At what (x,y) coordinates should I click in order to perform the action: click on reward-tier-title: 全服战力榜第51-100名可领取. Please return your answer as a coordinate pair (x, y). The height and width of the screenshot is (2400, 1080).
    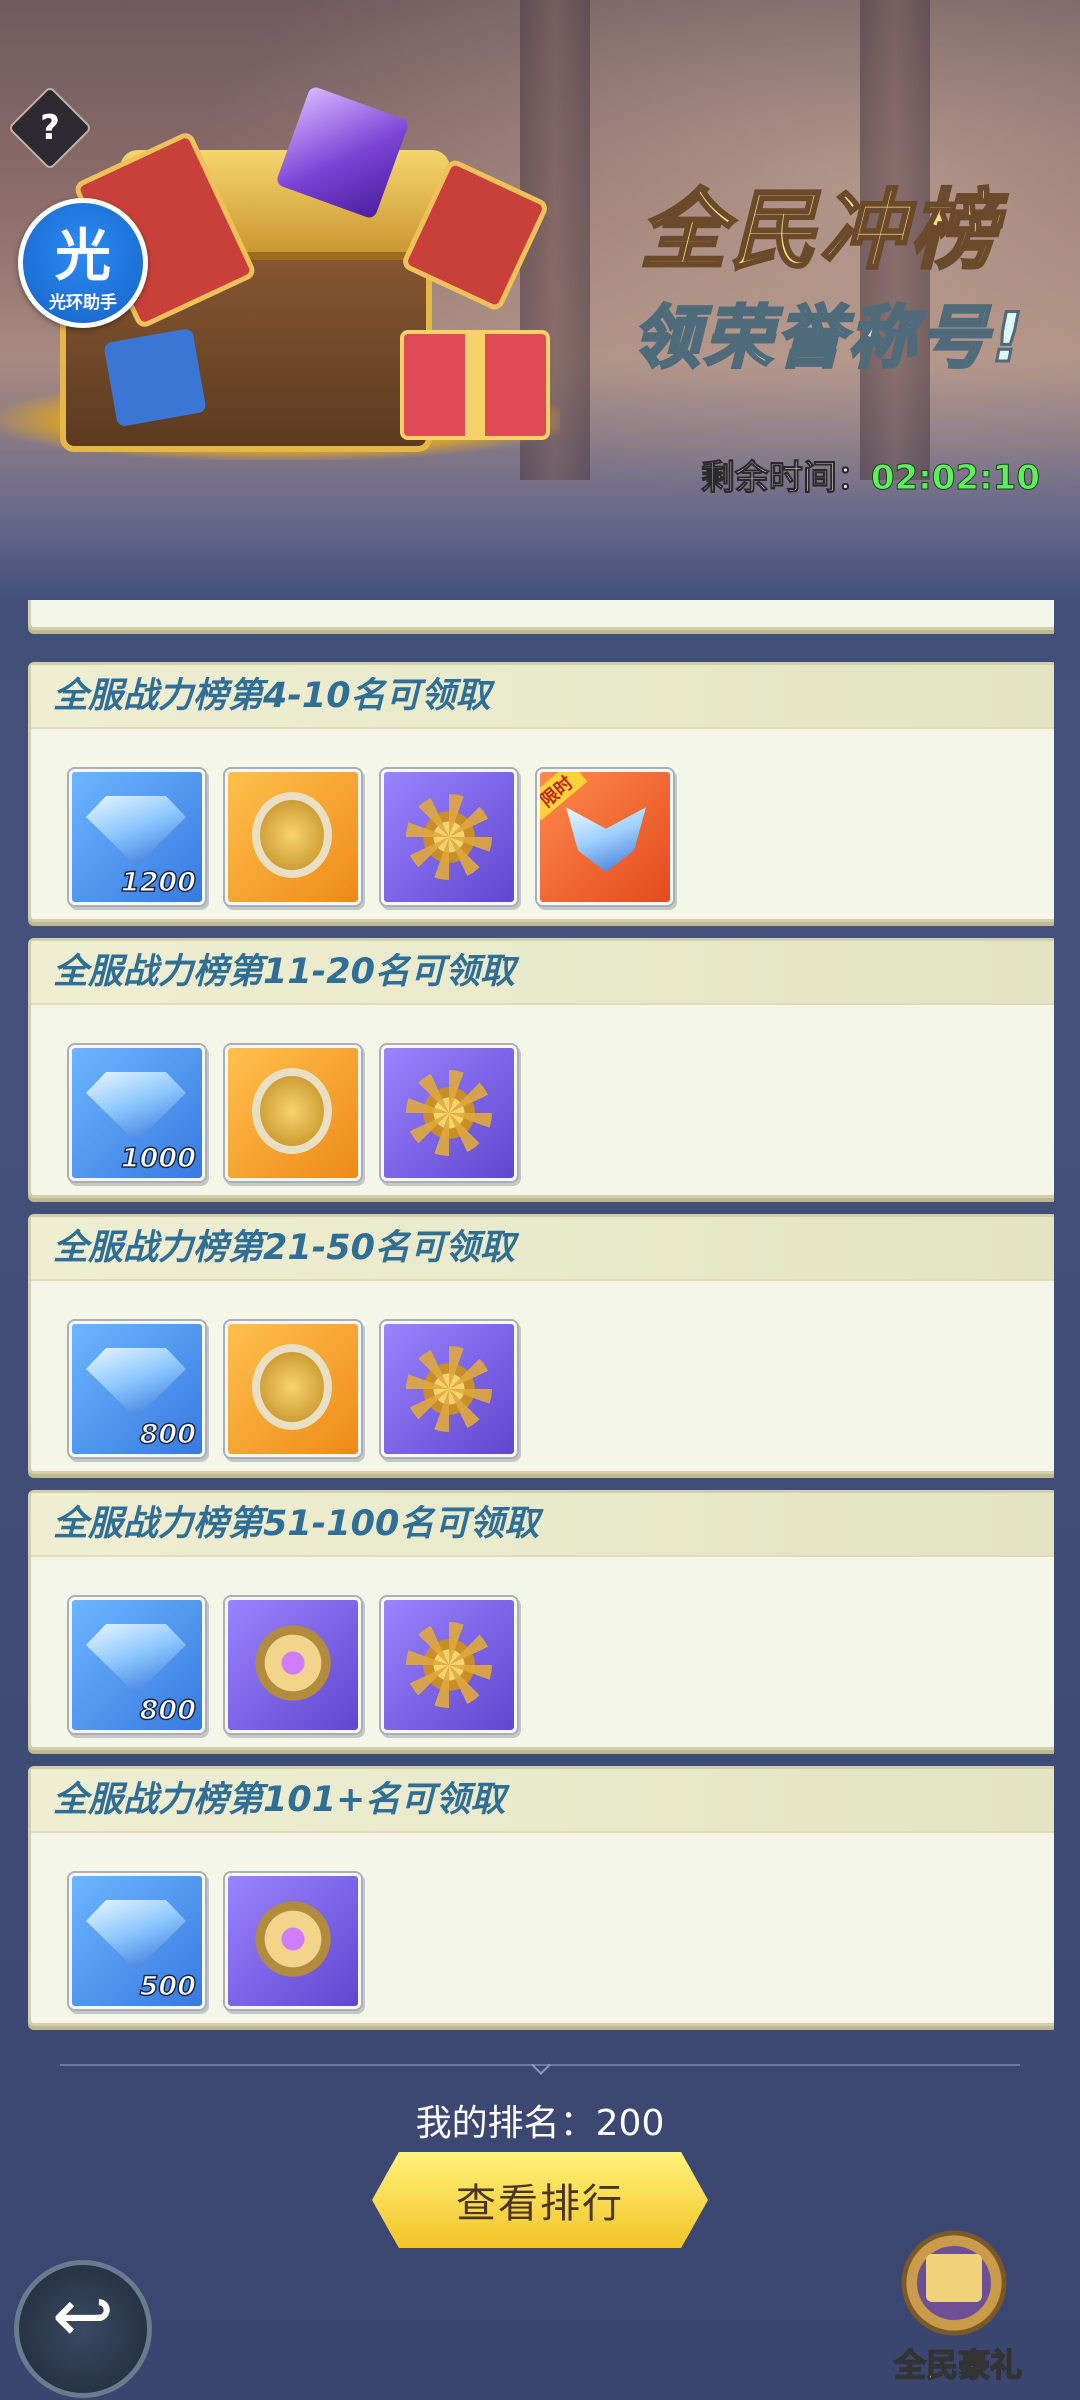
    Looking at the image, I should click on (296, 1524).